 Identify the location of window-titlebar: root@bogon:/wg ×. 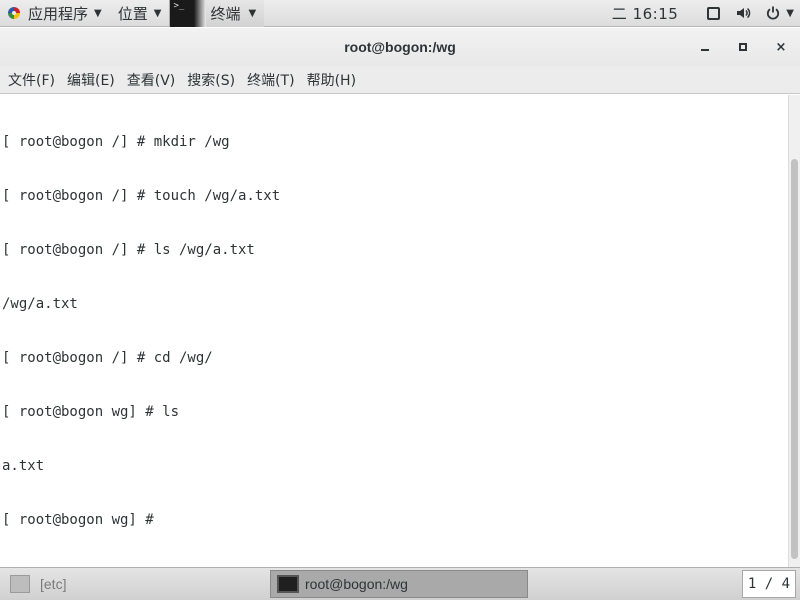
(400, 47).